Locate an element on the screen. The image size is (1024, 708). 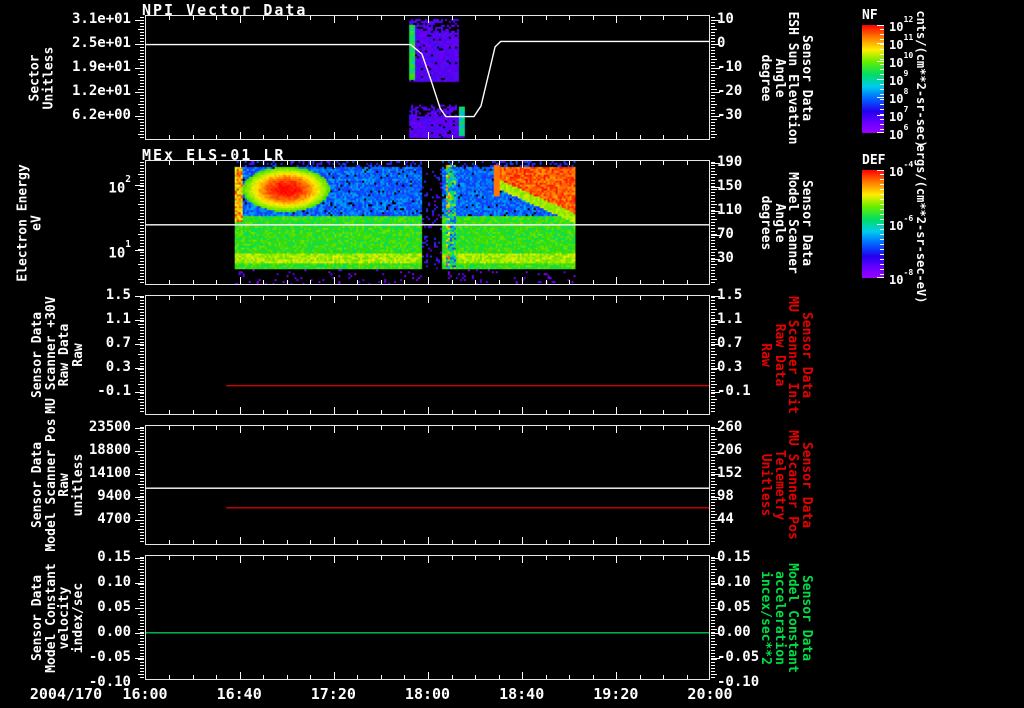
y-tick-label-left: 101 is located at coordinates (119, 250).